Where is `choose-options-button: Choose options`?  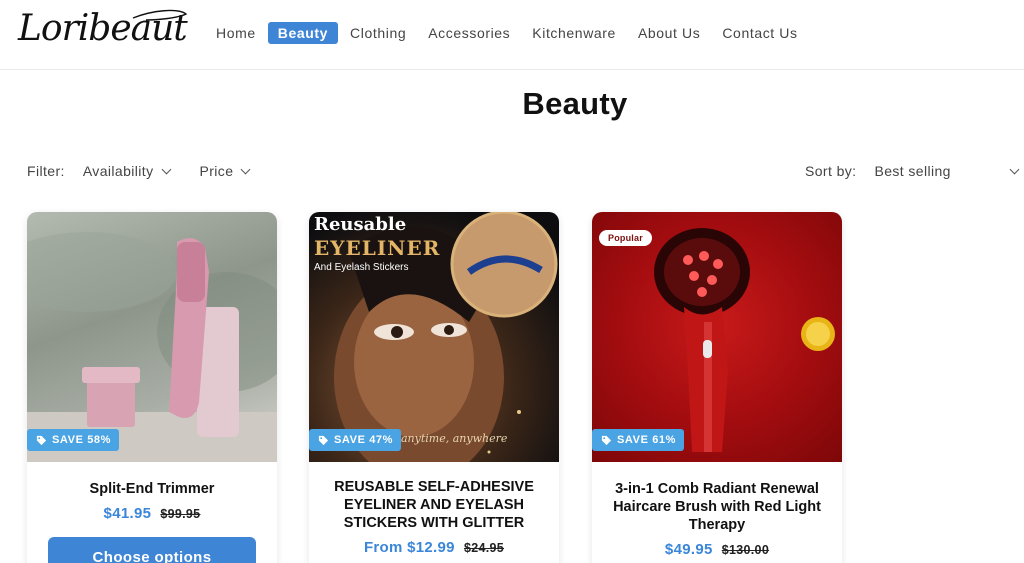 choose-options-button: Choose options is located at coordinates (152, 550).